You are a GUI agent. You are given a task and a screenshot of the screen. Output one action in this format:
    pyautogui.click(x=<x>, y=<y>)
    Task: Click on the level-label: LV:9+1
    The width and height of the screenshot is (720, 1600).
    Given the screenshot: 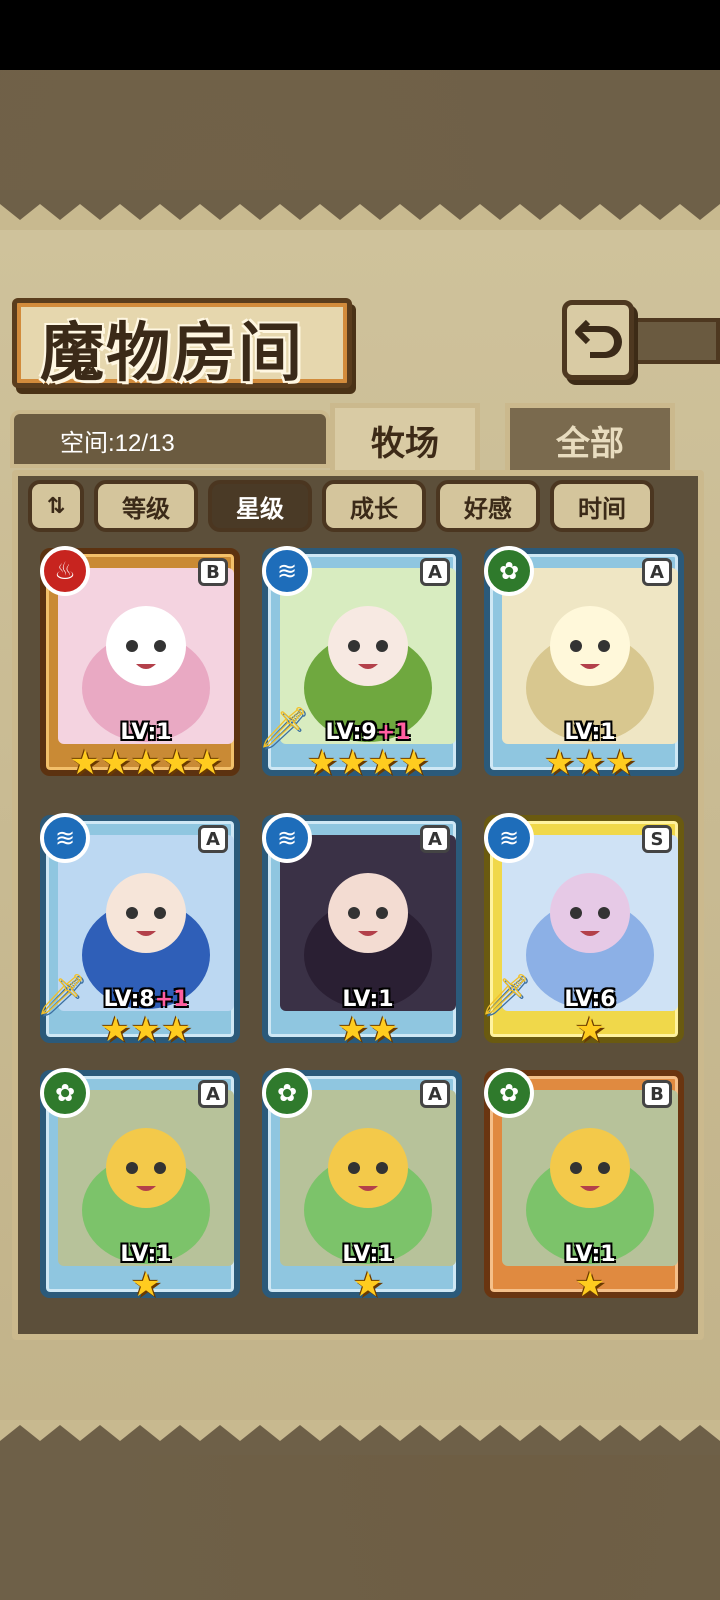 What is the action you would take?
    pyautogui.click(x=368, y=732)
    